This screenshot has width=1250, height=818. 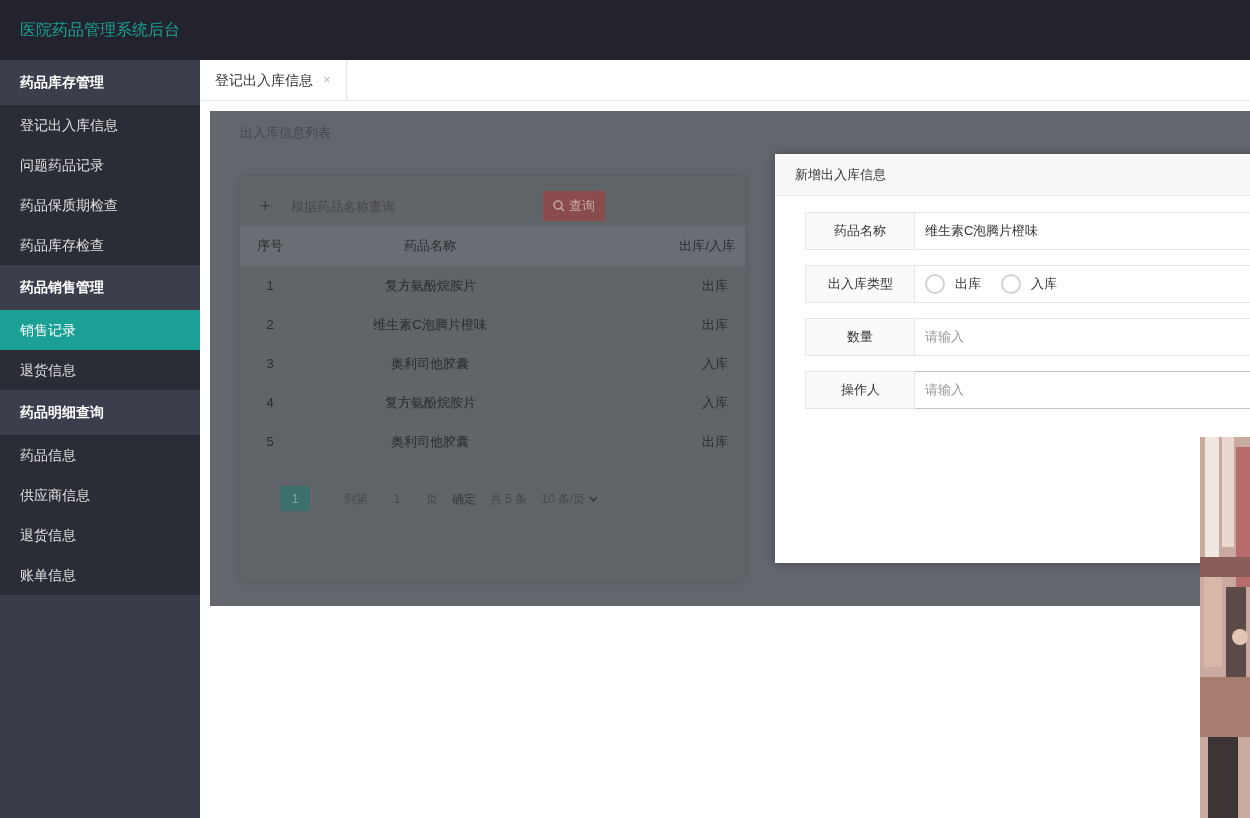 I want to click on sidebar-item: 药品信息, so click(x=100, y=455).